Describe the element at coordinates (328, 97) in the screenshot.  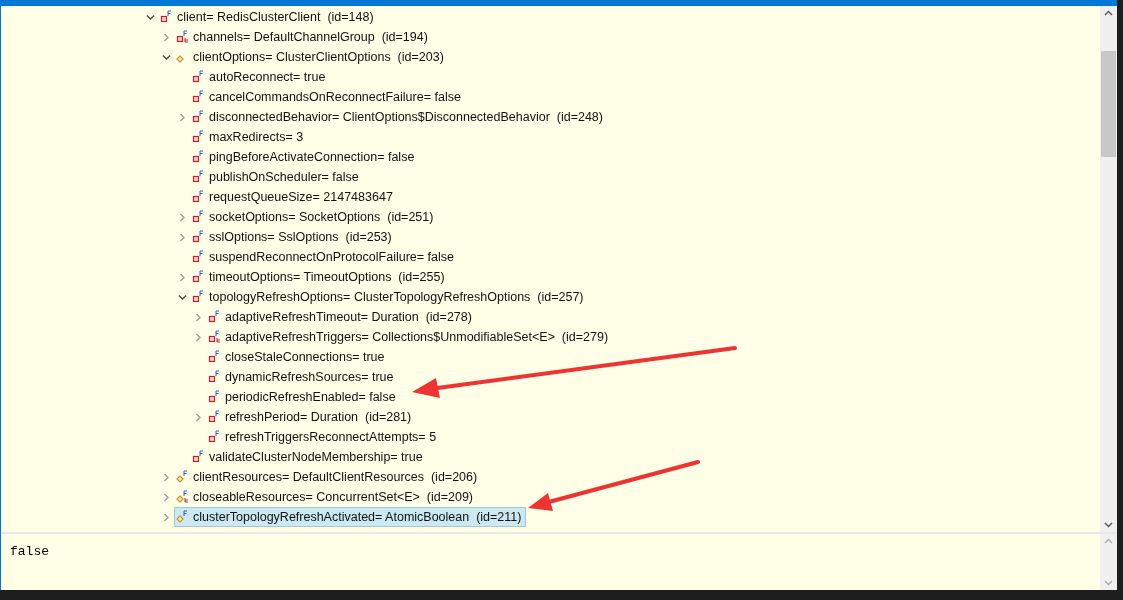
I see `tree-row: cancelCommandsOnReconnectFailure= false` at that location.